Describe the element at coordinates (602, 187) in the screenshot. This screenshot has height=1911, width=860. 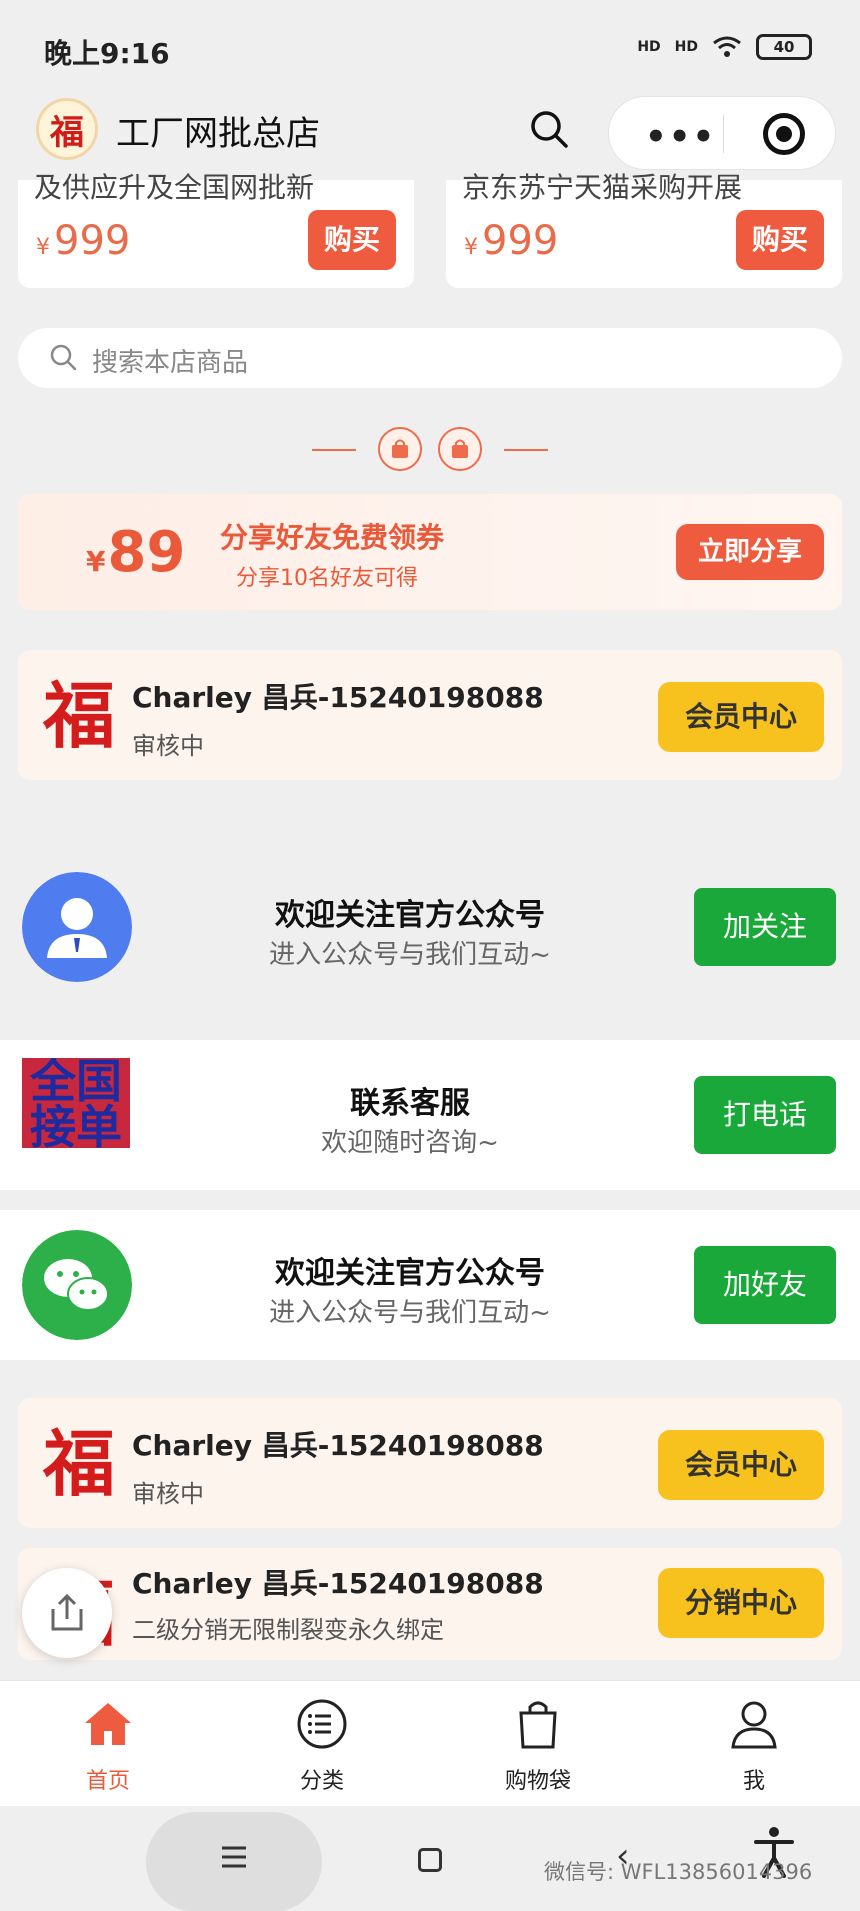
I see `product-title: 京东苏宁天猫采购开展` at that location.